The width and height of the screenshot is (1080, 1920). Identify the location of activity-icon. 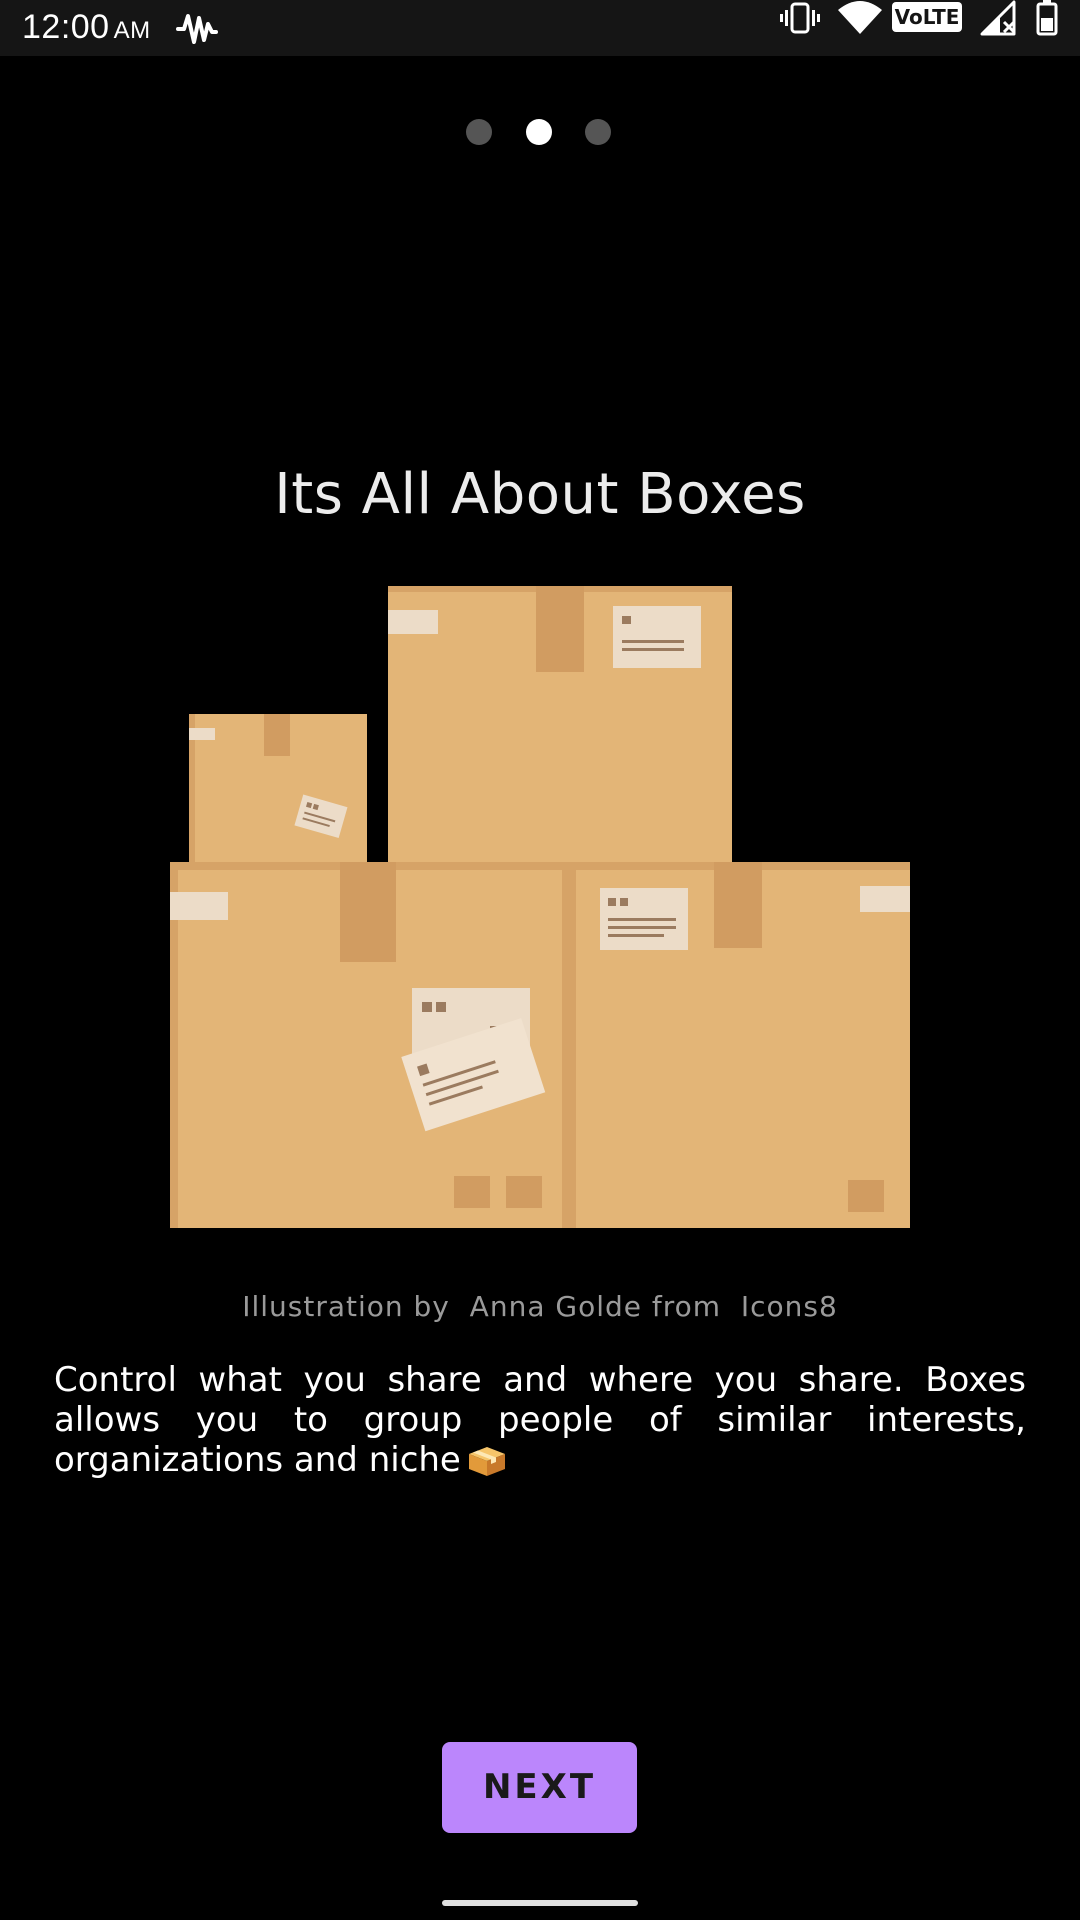
(197, 29).